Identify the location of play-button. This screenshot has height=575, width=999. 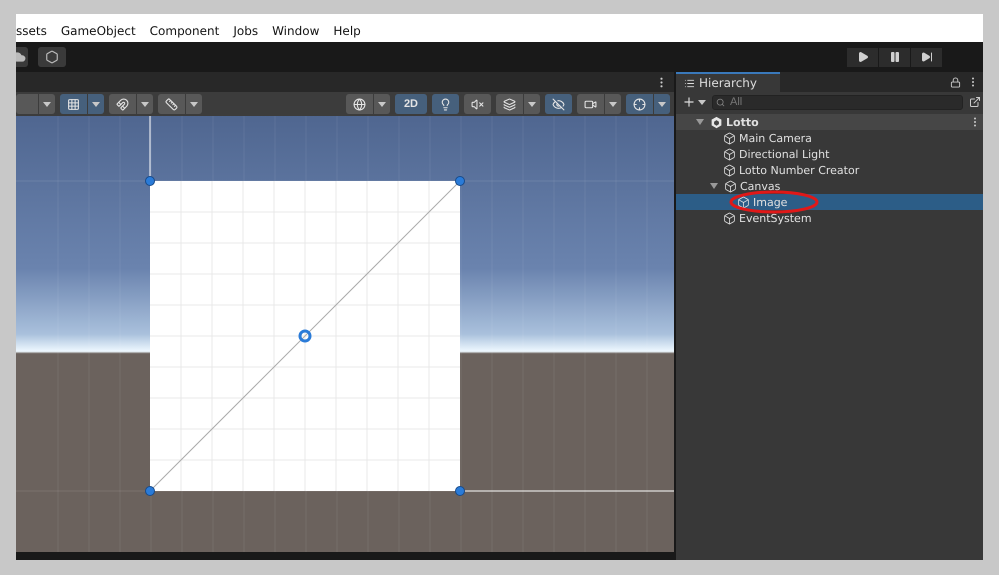
(862, 57).